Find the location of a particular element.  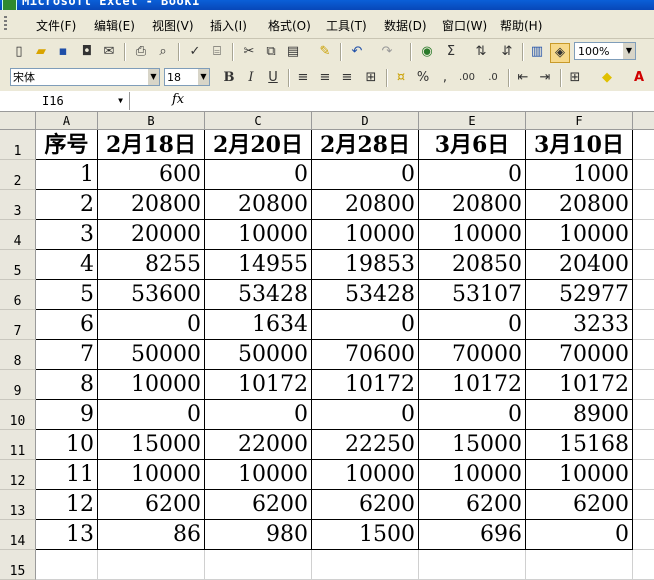

cell-f14: 0 is located at coordinates (579, 535).